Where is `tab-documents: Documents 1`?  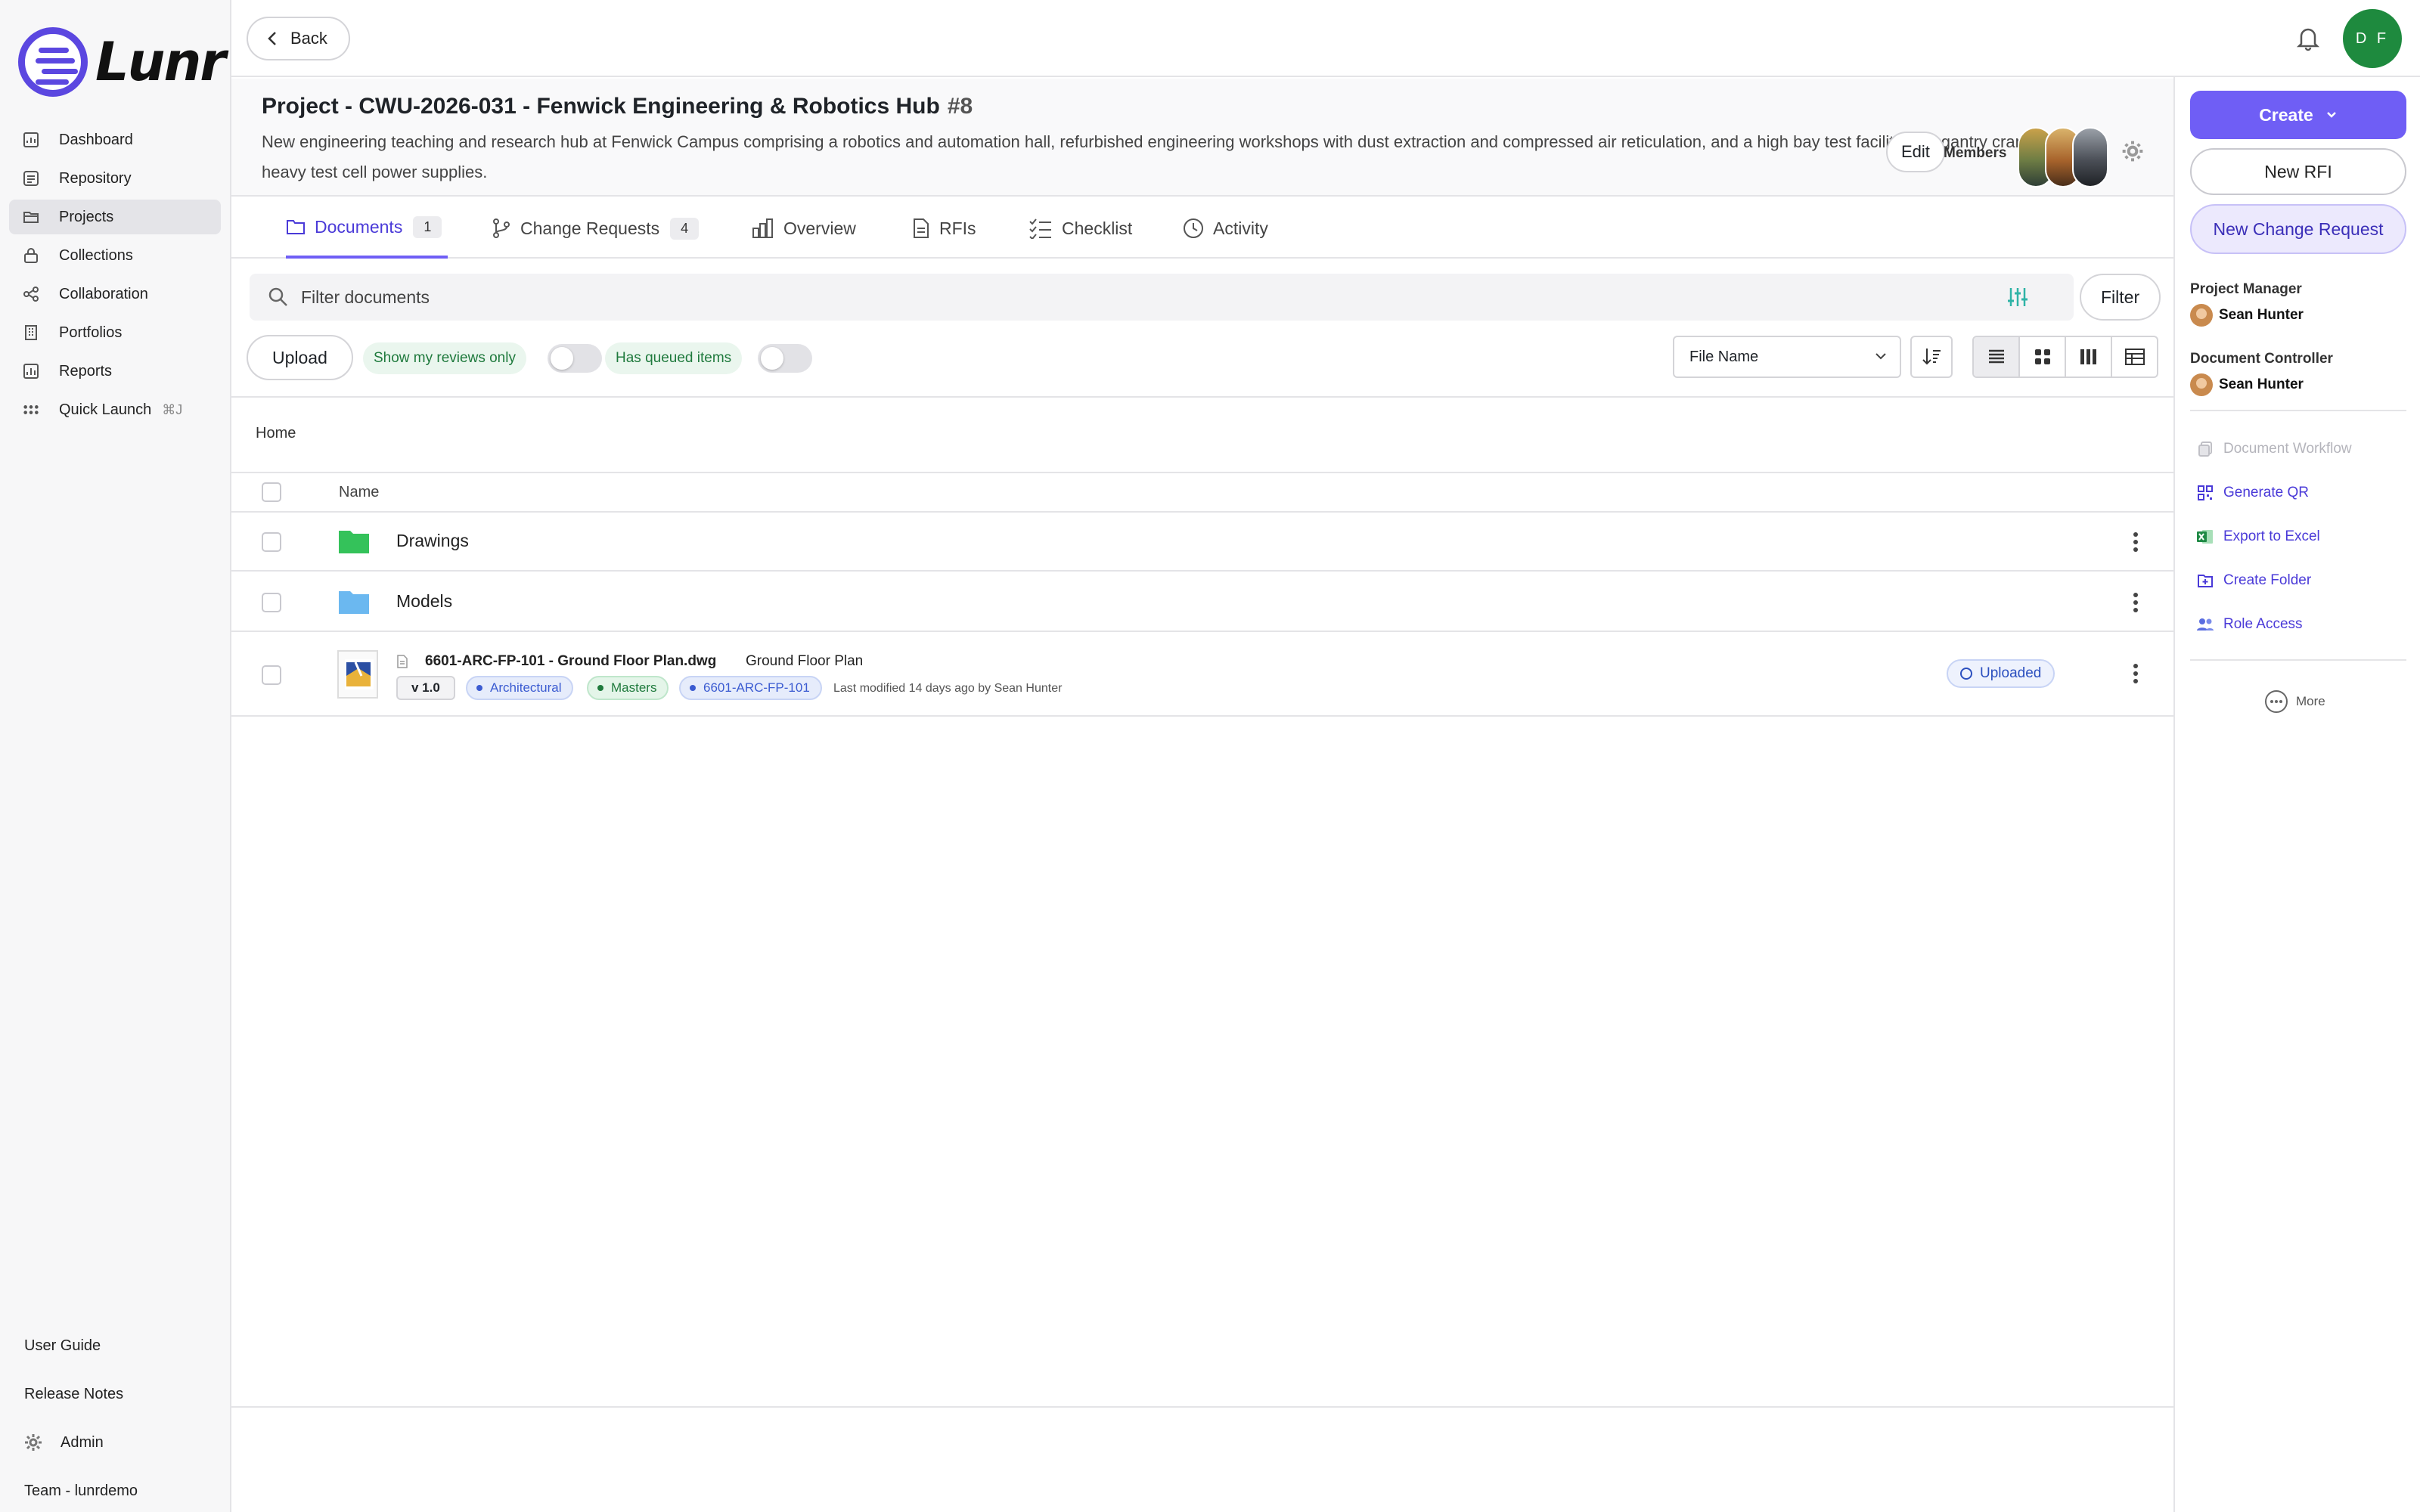 tab-documents: Documents 1 is located at coordinates (367, 229).